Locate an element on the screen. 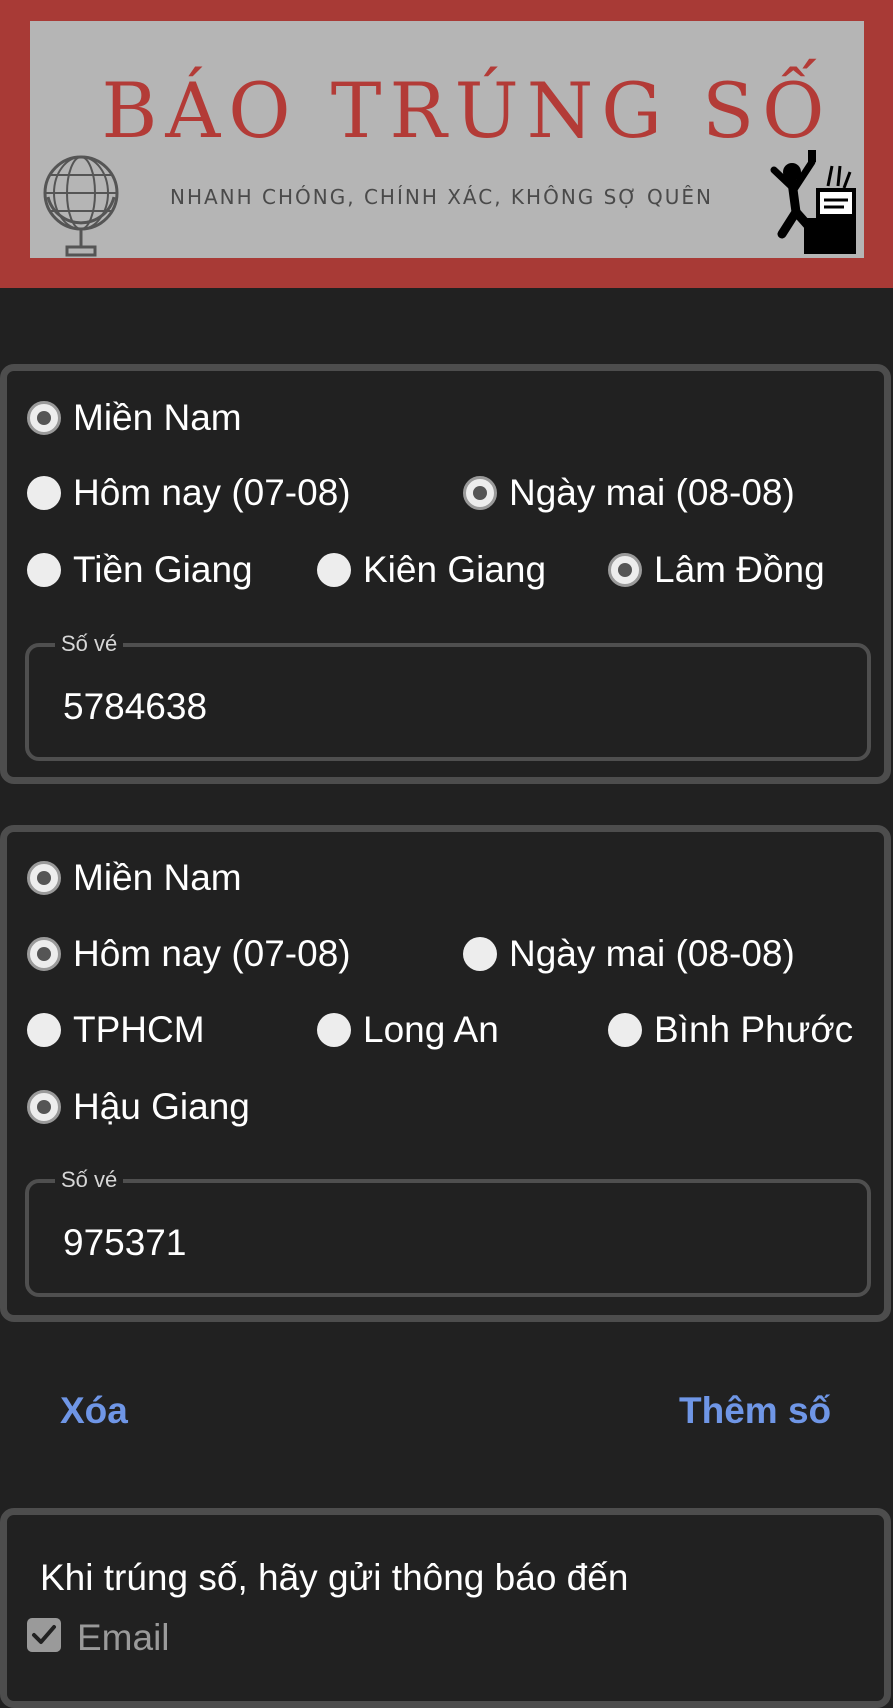 This screenshot has width=893, height=1708. email-checkbox-label: Email is located at coordinates (123, 1637).